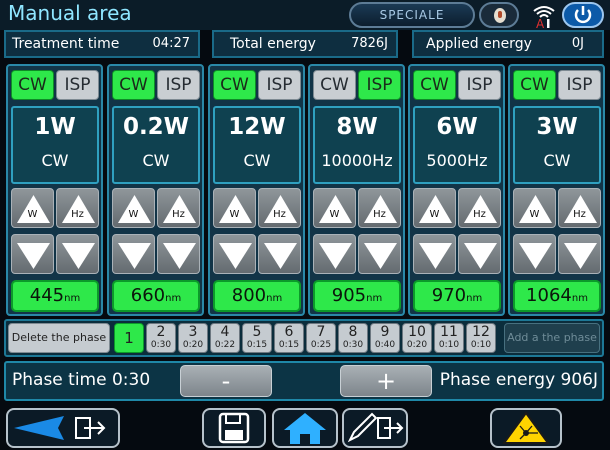  I want to click on treatment-time-label: Treatment time, so click(66, 44).